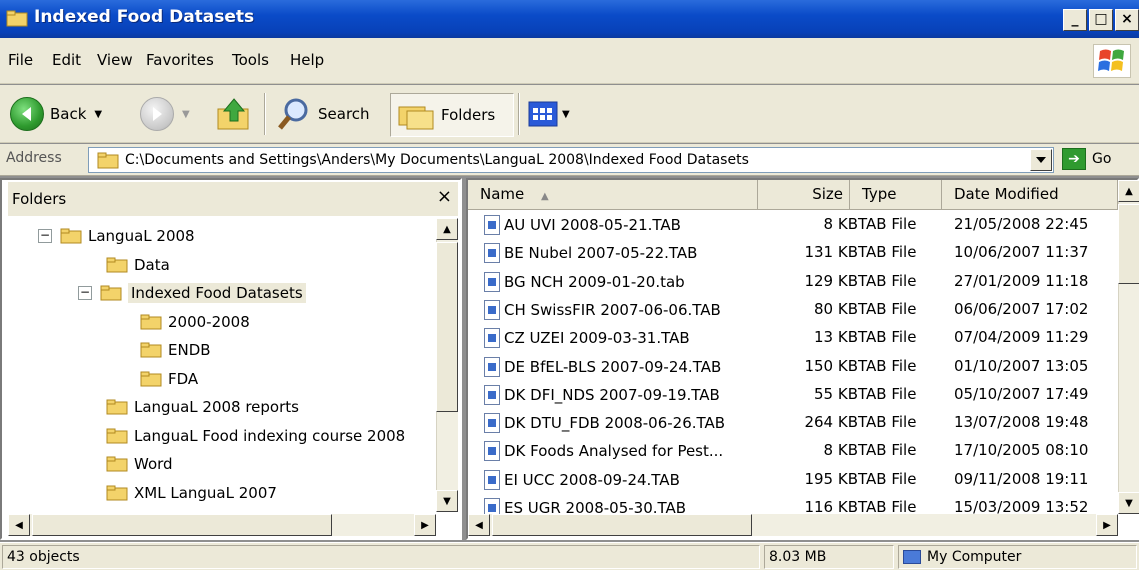 The image size is (1139, 570). Describe the element at coordinates (1127, 20) in the screenshot. I see `close-button: ×` at that location.